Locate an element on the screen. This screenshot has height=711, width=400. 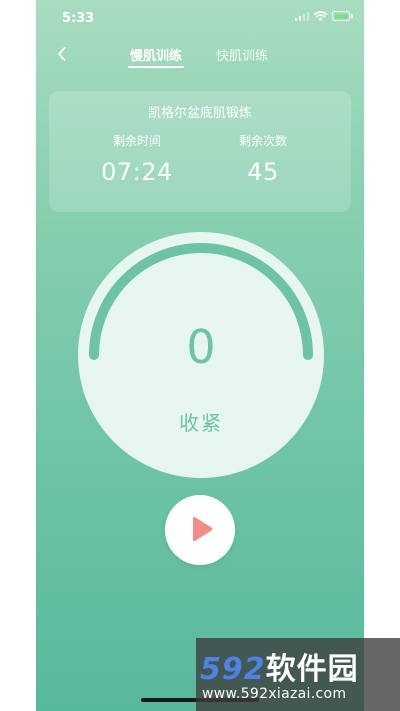
exercise-info-card: 凯格尔盆底肌锻炼 剩余时间 07:24 剩余次数 45 is located at coordinates (200, 151).